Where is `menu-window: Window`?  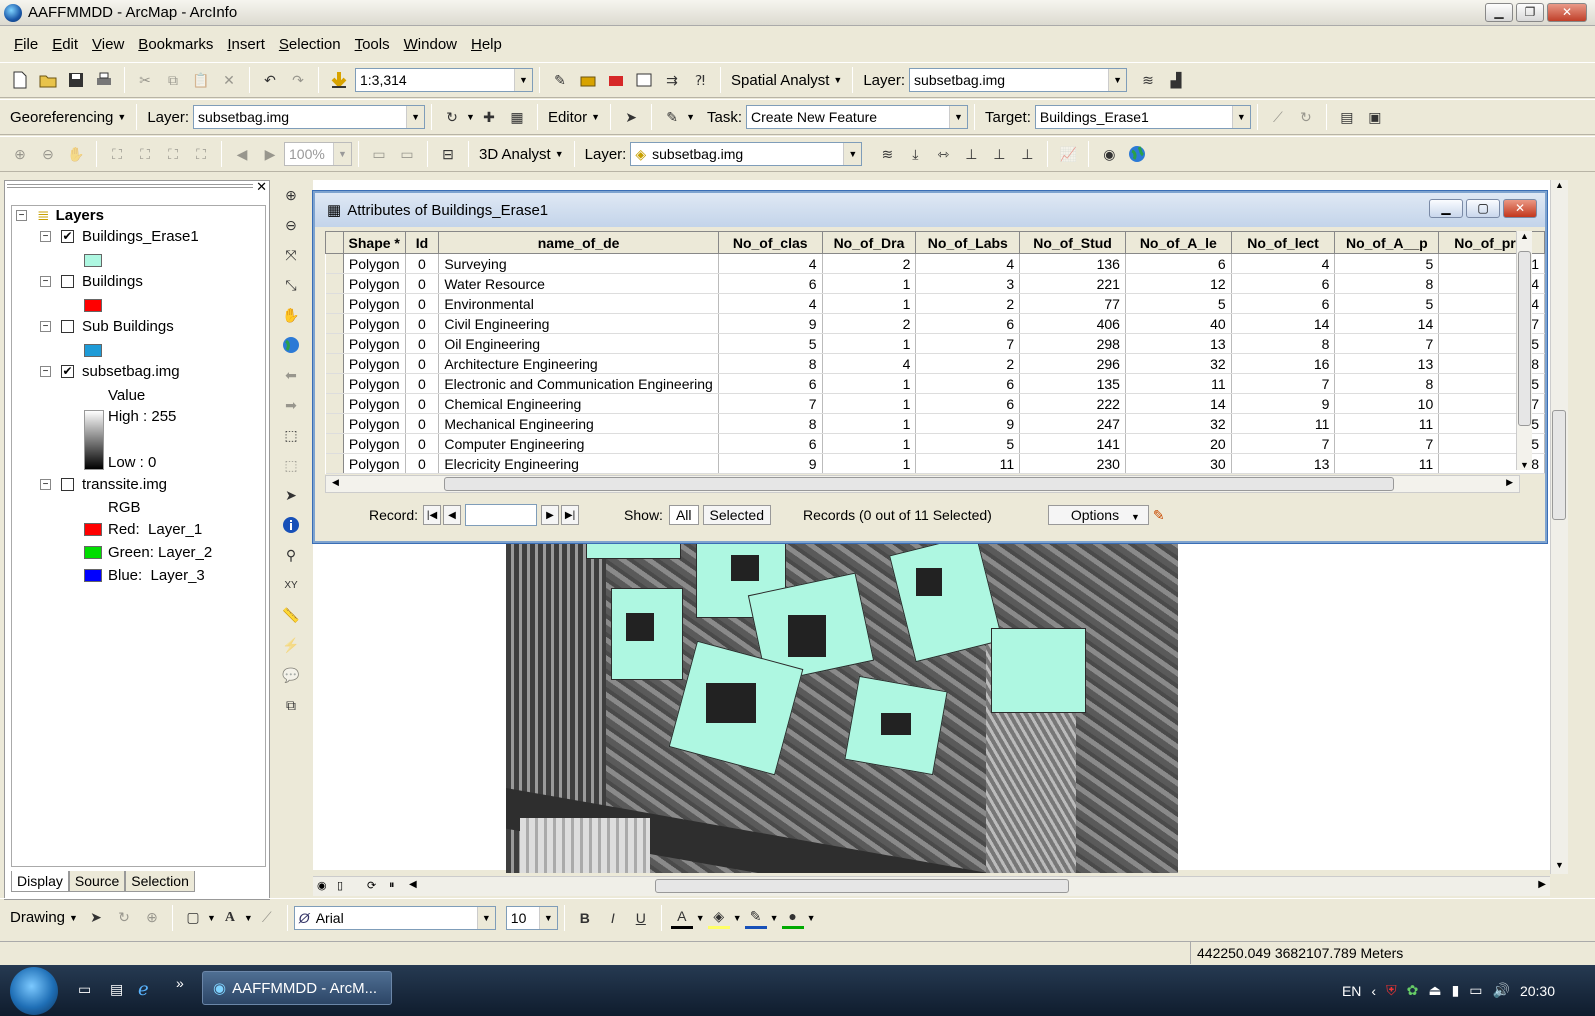
menu-window: Window is located at coordinates (430, 44).